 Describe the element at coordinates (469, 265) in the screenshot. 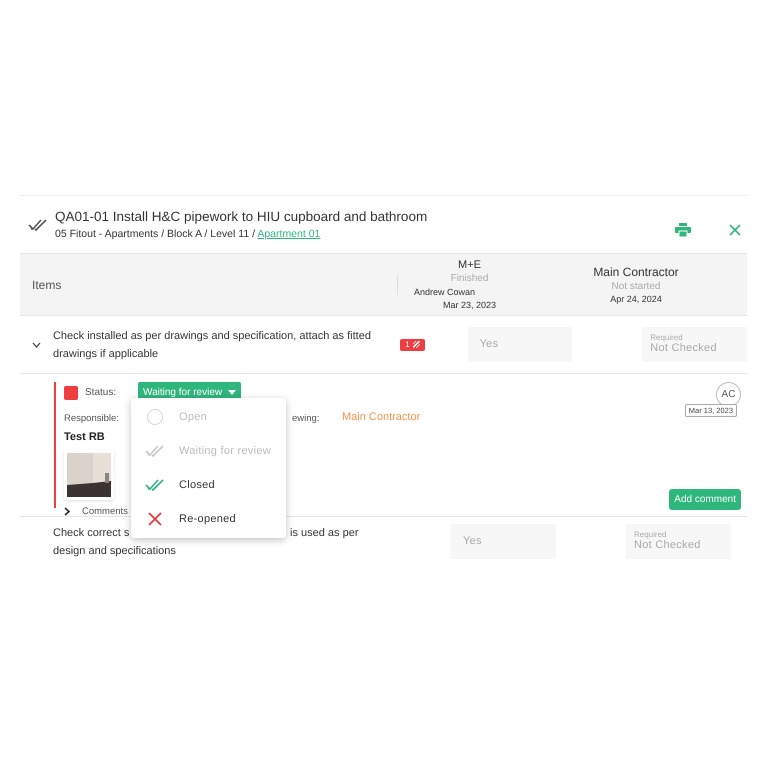

I see `party-name: M+E` at that location.